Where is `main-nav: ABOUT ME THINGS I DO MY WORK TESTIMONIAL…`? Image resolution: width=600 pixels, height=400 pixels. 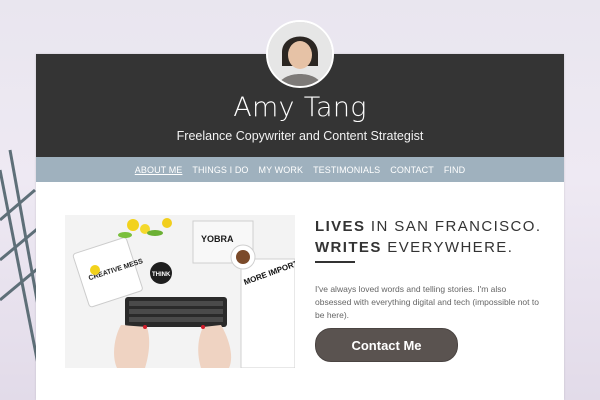 main-nav: ABOUT ME THINGS I DO MY WORK TESTIMONIAL… is located at coordinates (300, 169).